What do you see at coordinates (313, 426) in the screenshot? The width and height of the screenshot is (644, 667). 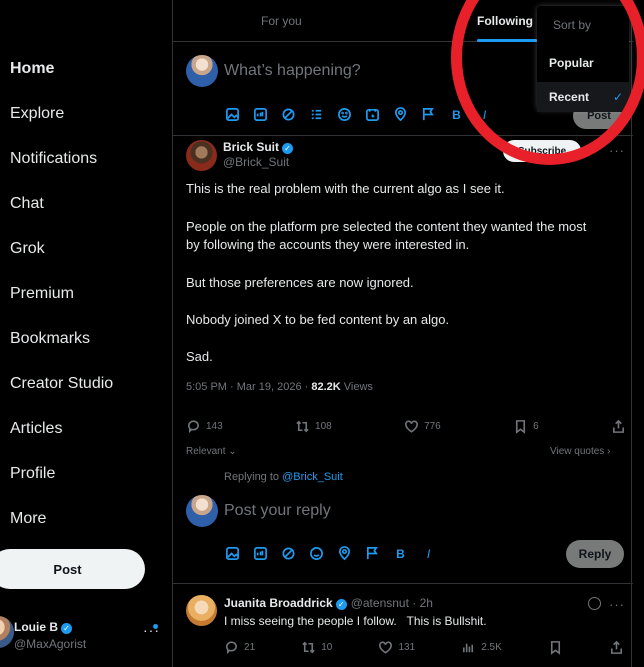 I see `repost-action: 108` at bounding box center [313, 426].